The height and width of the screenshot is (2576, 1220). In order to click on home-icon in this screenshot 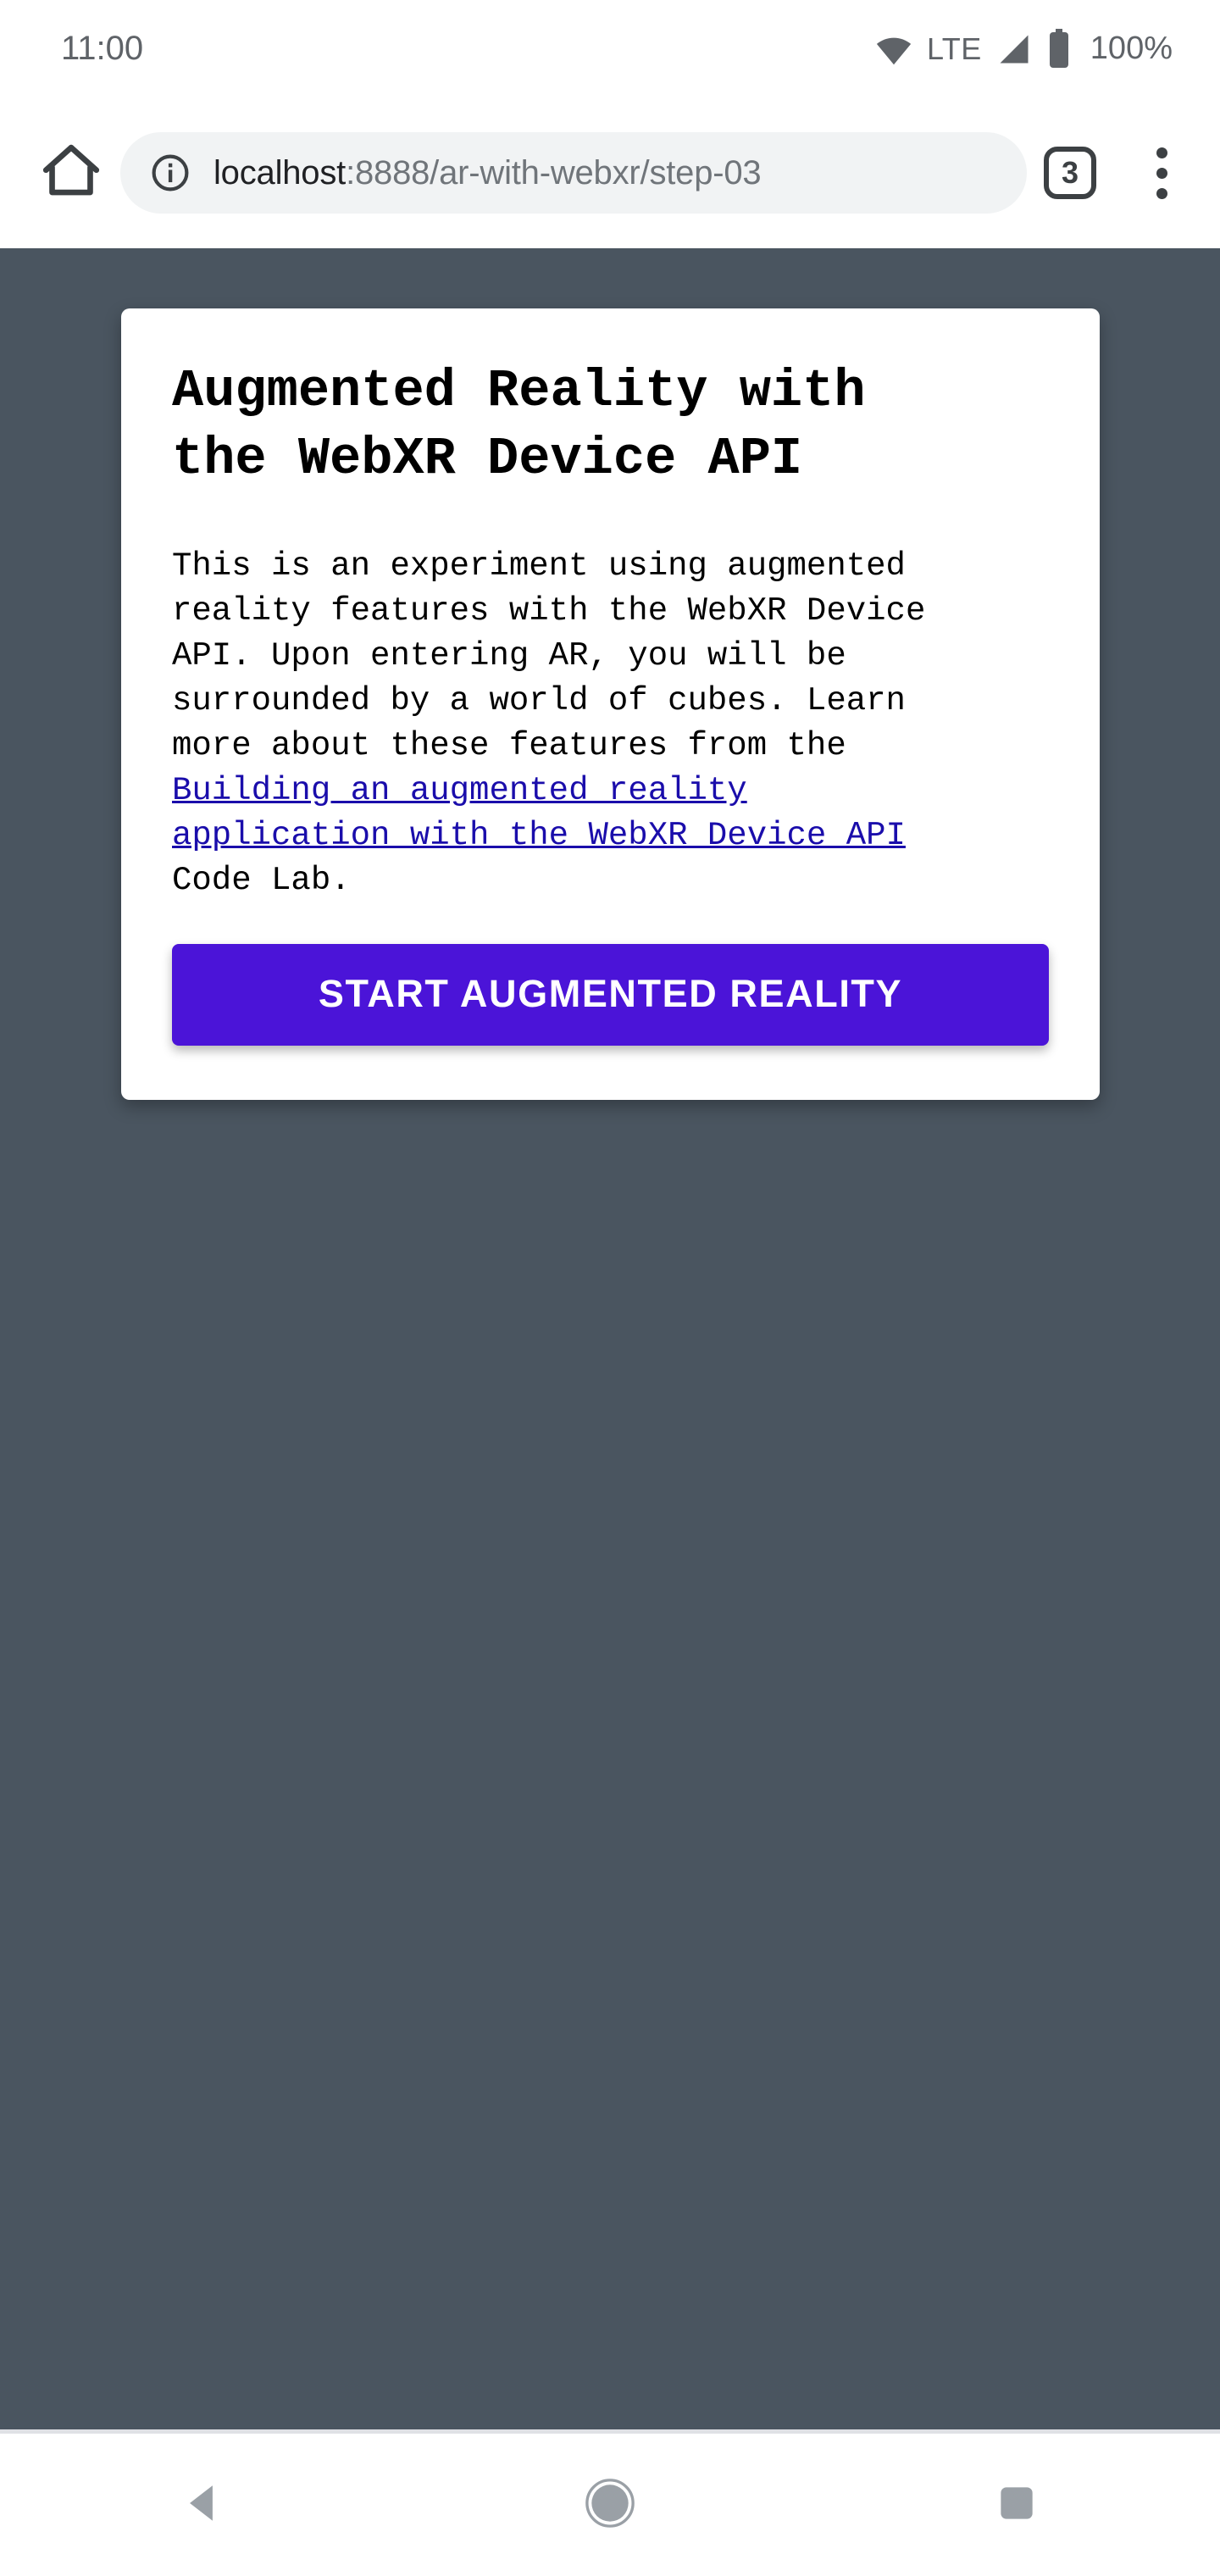, I will do `click(71, 173)`.